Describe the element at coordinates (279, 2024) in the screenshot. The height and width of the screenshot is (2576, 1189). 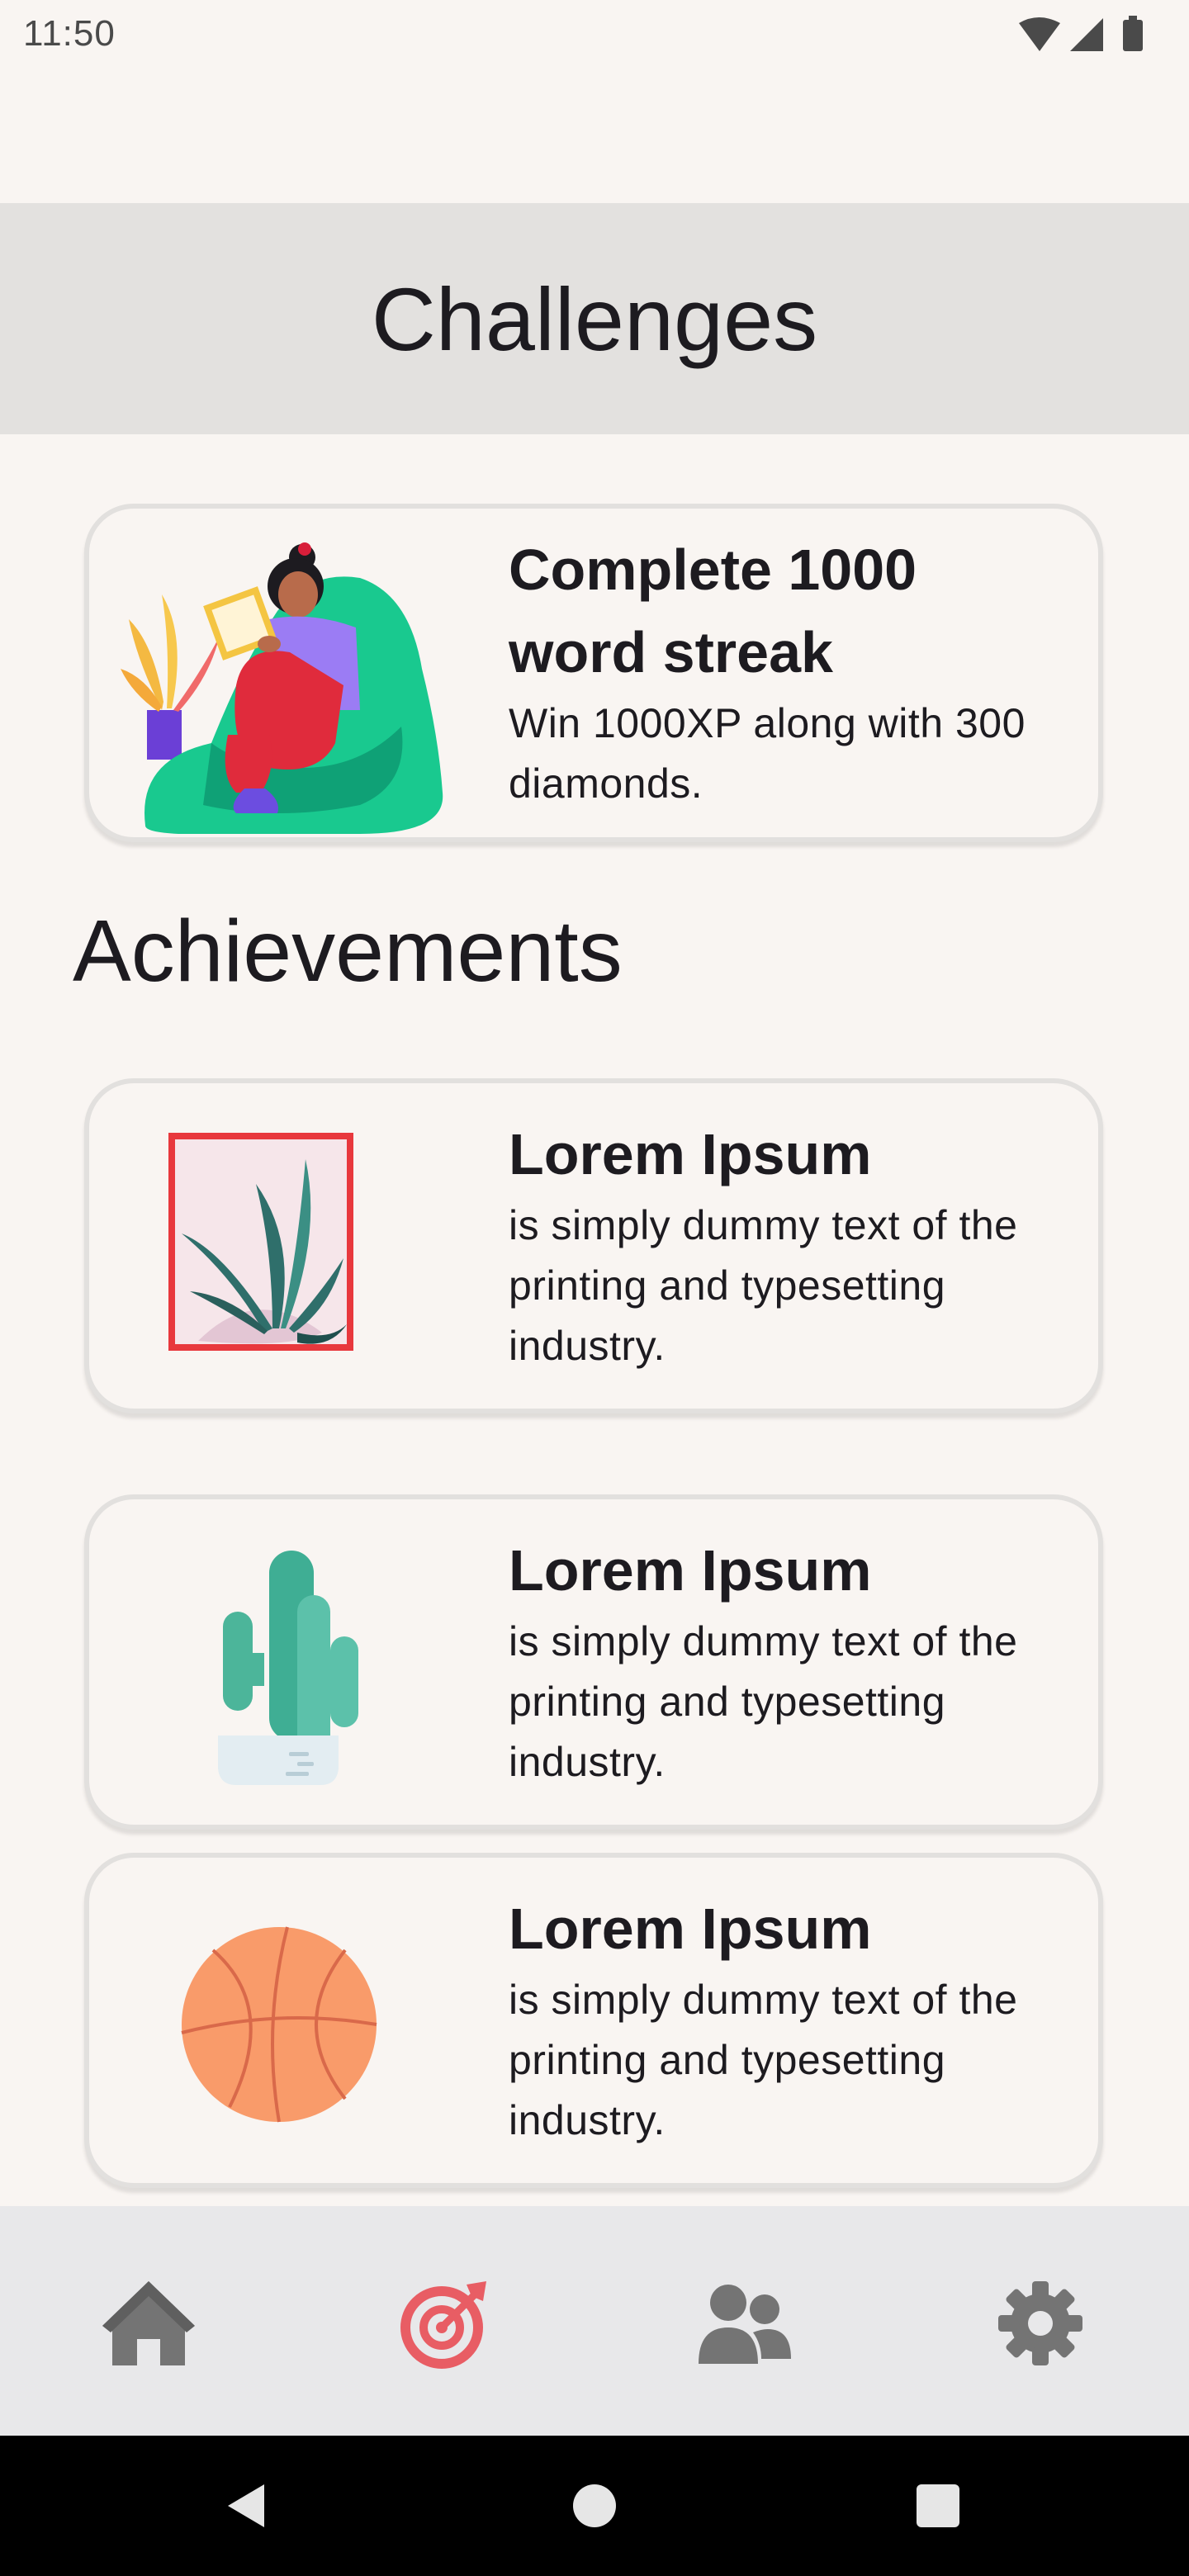
I see `basketball-illustration` at that location.